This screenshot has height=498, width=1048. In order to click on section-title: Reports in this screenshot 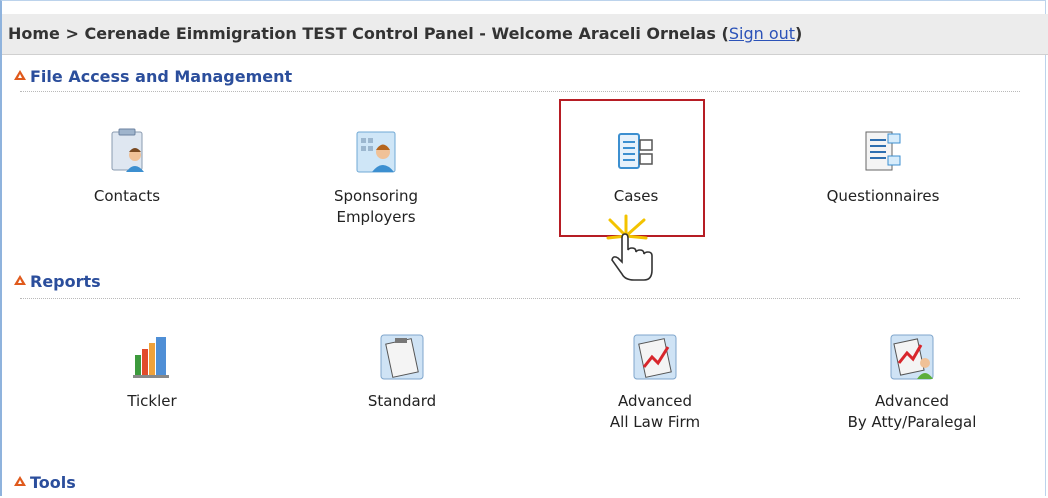, I will do `click(65, 281)`.